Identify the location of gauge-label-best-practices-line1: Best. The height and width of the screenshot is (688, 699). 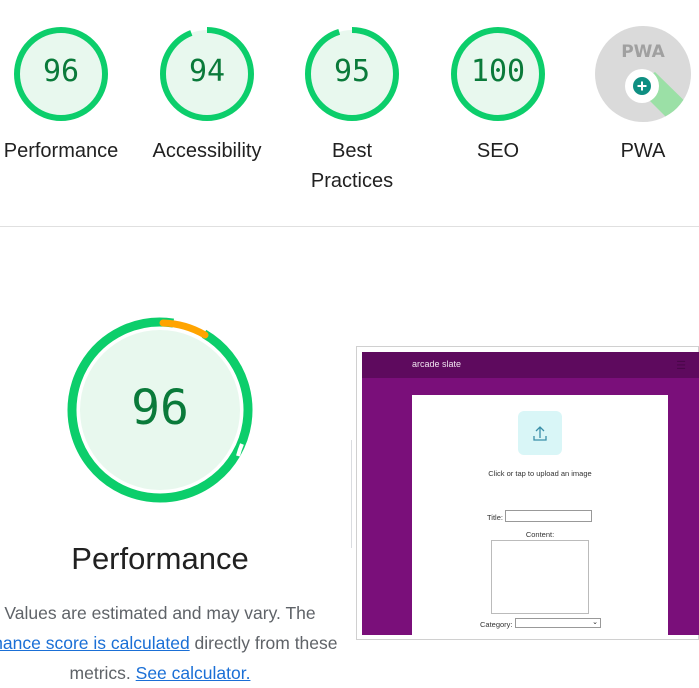
(352, 151).